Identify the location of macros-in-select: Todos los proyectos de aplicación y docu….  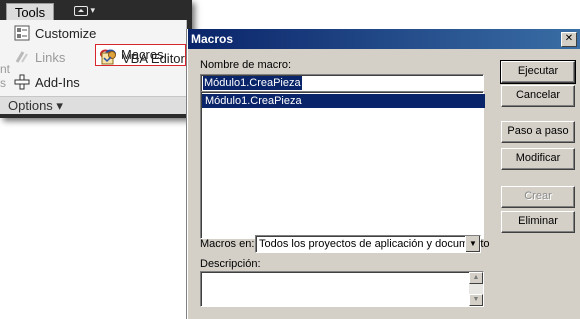
(372, 244).